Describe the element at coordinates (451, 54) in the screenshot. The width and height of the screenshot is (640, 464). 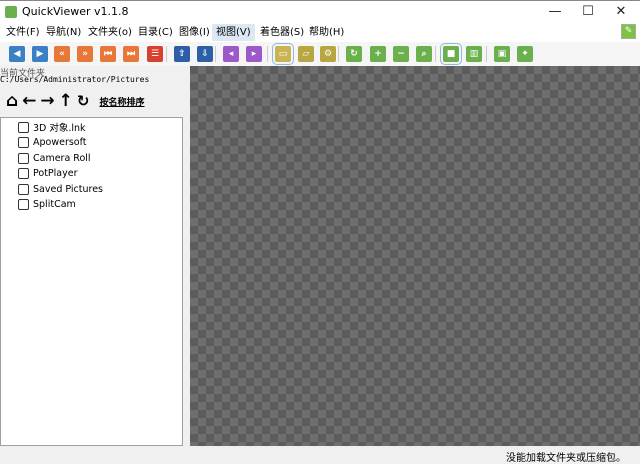
I see `single-page-icon: ■` at that location.